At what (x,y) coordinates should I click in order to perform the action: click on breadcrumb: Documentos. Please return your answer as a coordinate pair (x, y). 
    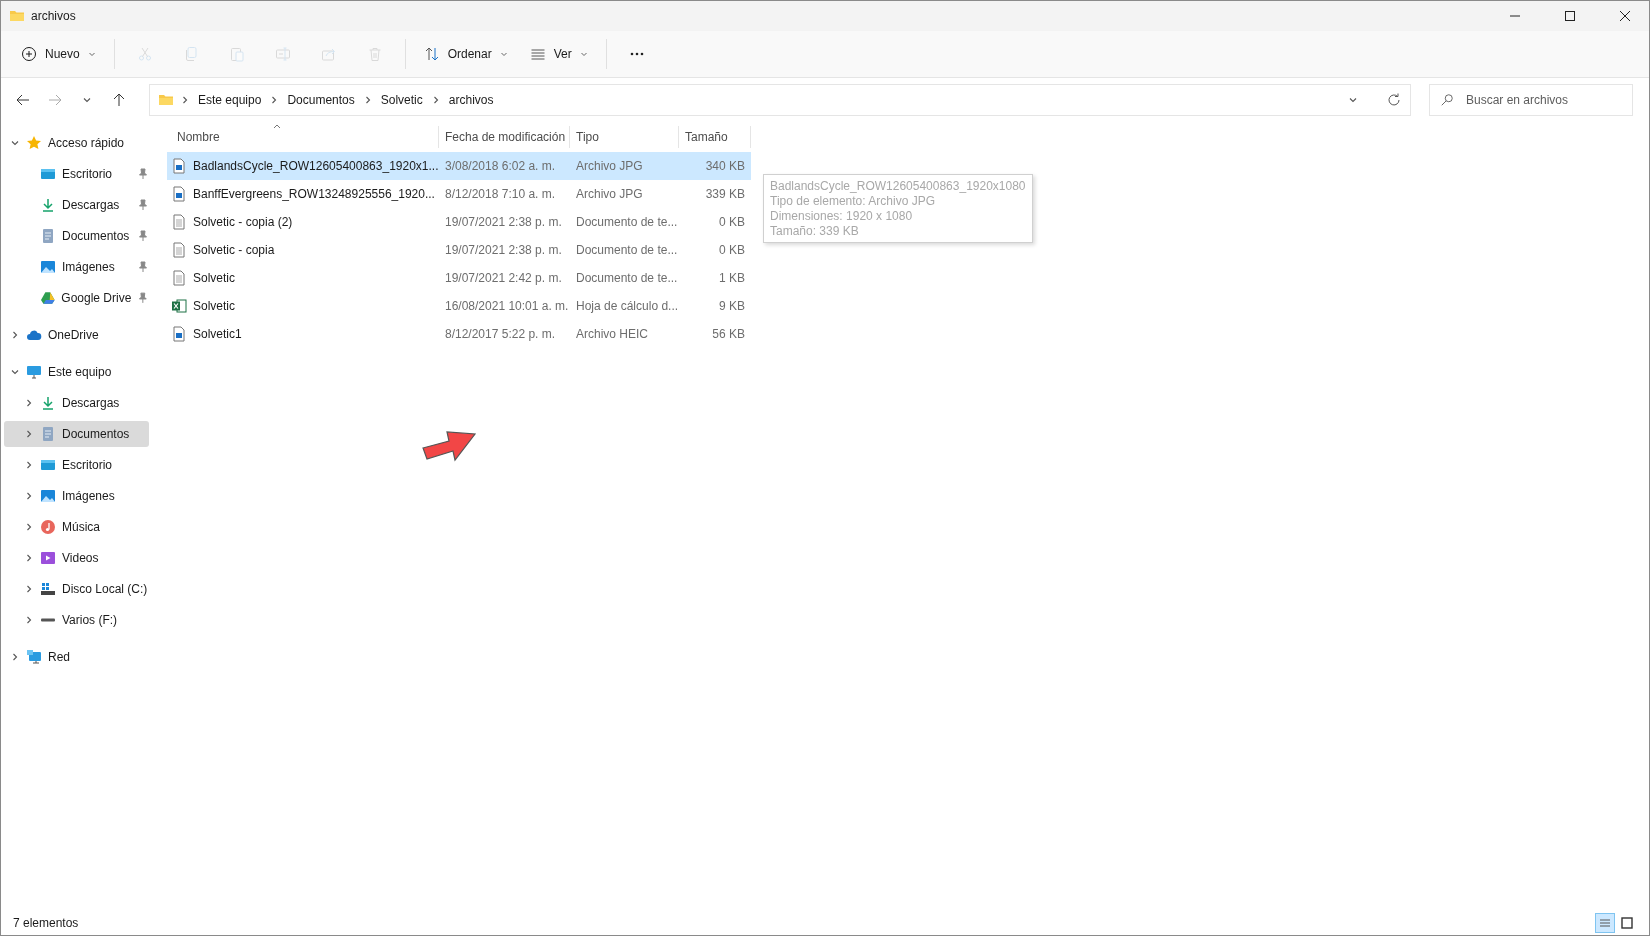
    Looking at the image, I should click on (321, 100).